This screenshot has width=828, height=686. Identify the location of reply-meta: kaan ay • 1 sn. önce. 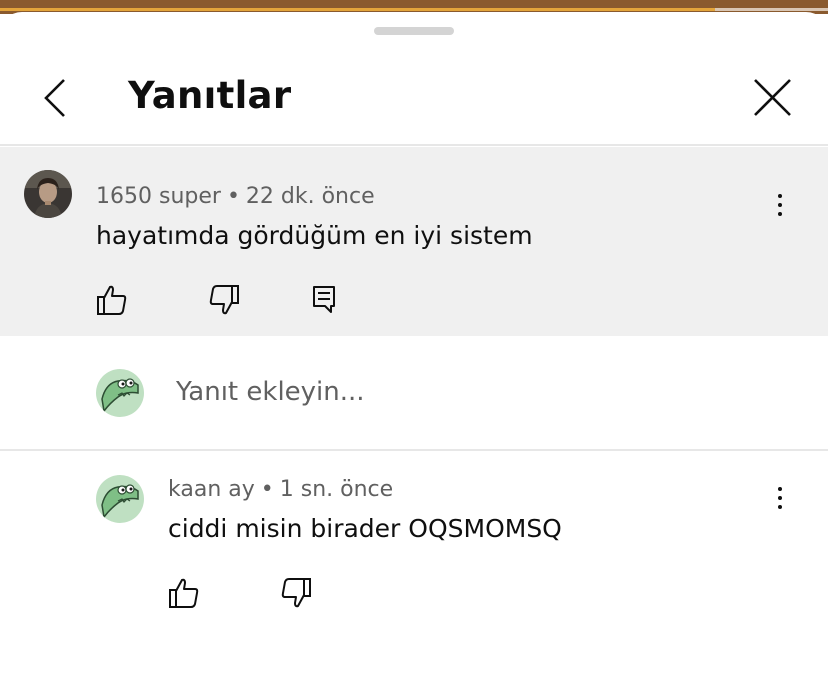
(280, 489).